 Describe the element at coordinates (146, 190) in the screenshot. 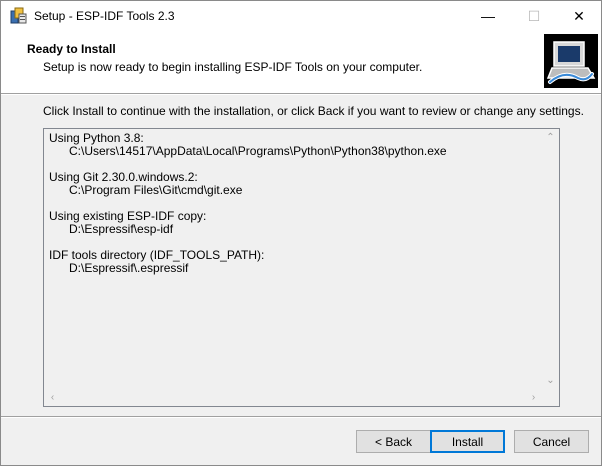

I see `summary-line: C:\Program Files\Git\cmd\git.exe` at that location.